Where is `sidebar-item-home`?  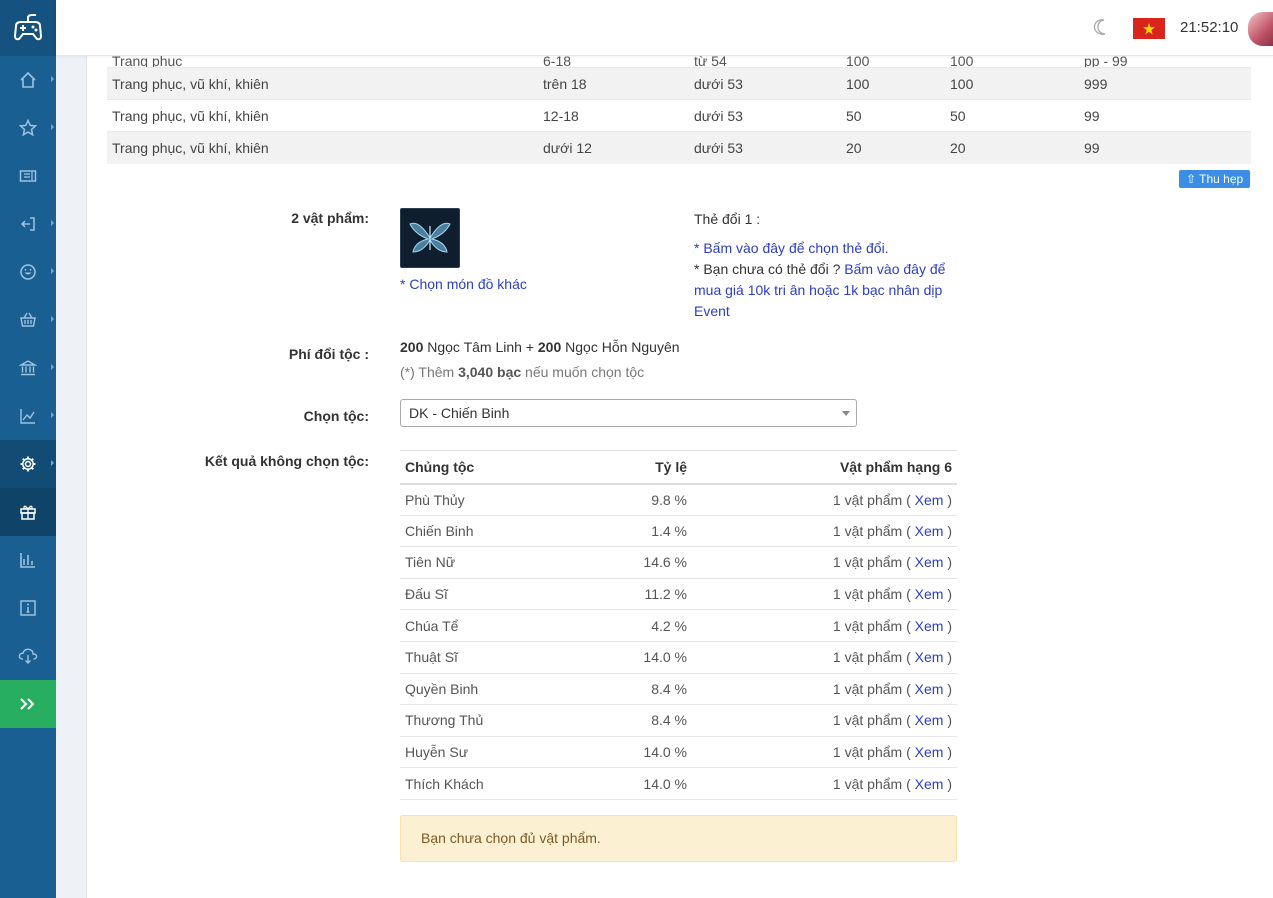
sidebar-item-home is located at coordinates (28, 80).